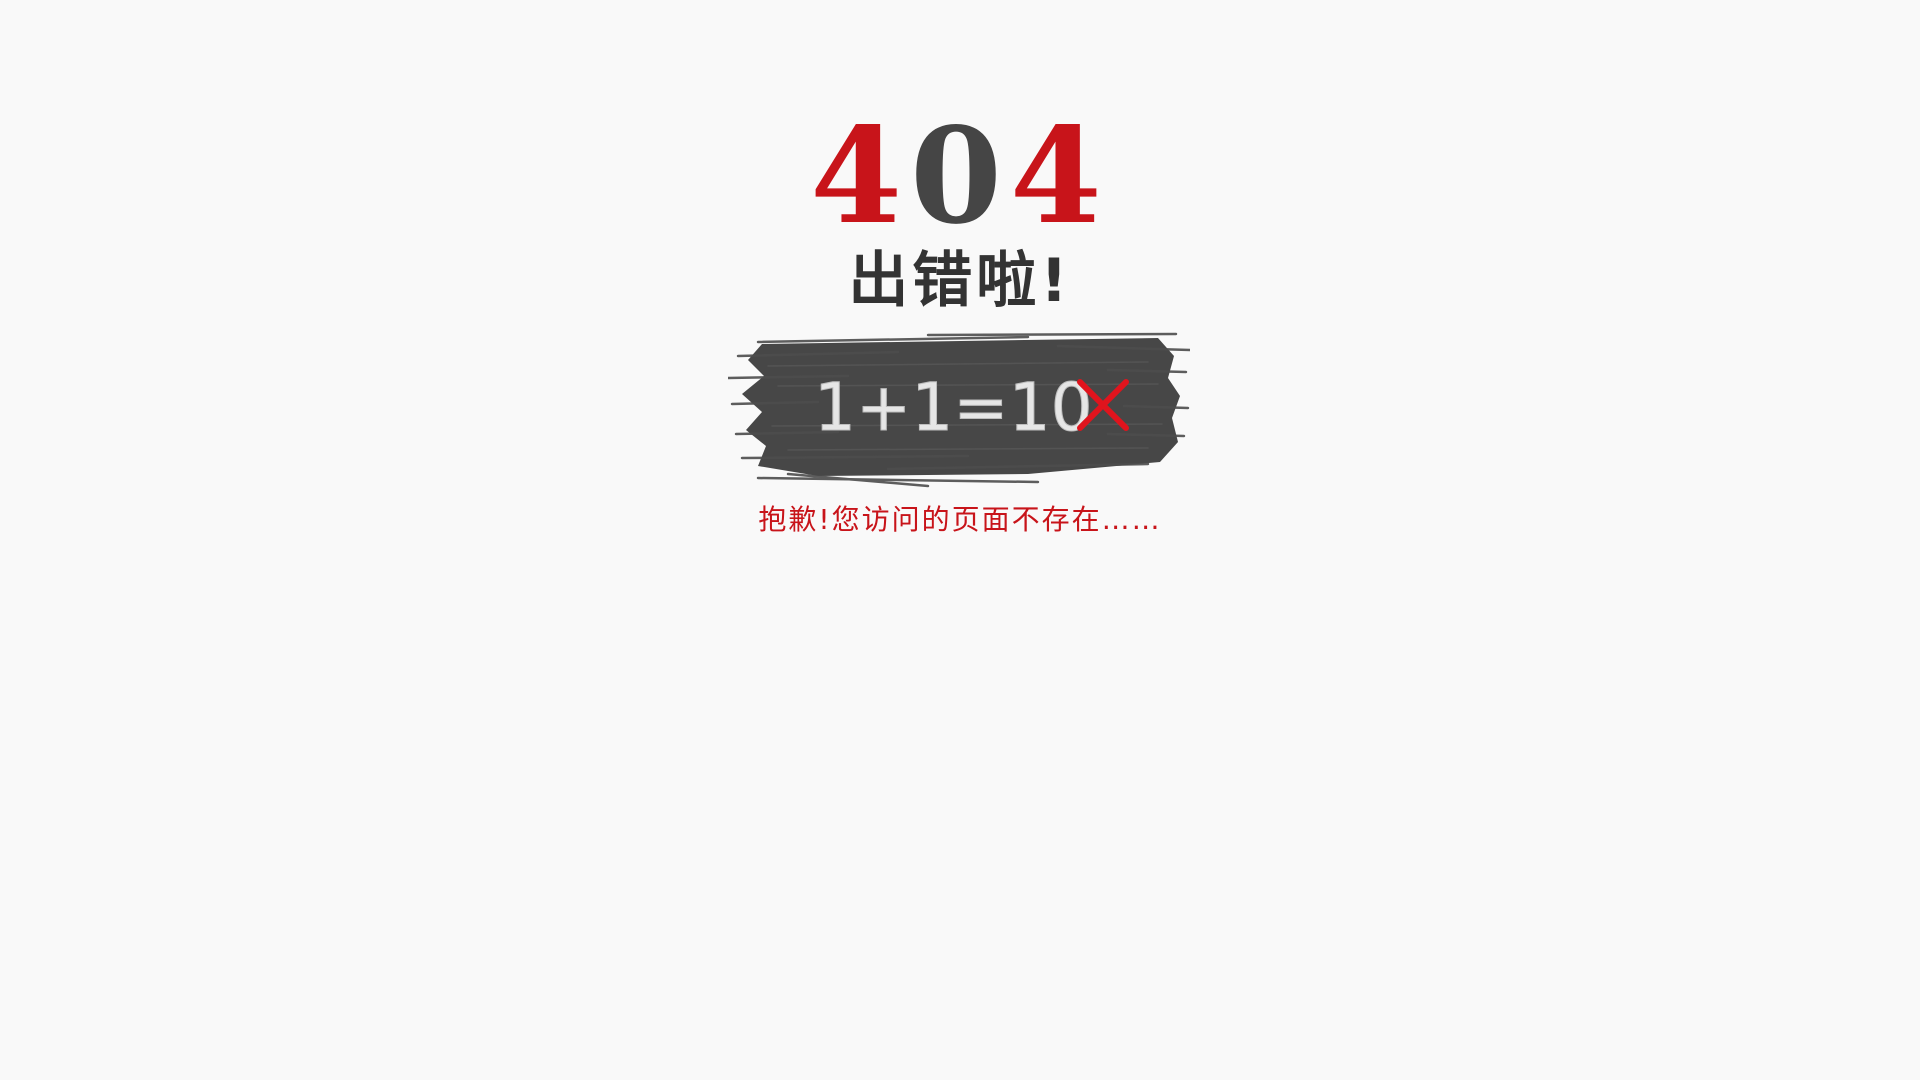 Image resolution: width=1920 pixels, height=1080 pixels. I want to click on chalkboard-illustration: 1+1=10, so click(959, 407).